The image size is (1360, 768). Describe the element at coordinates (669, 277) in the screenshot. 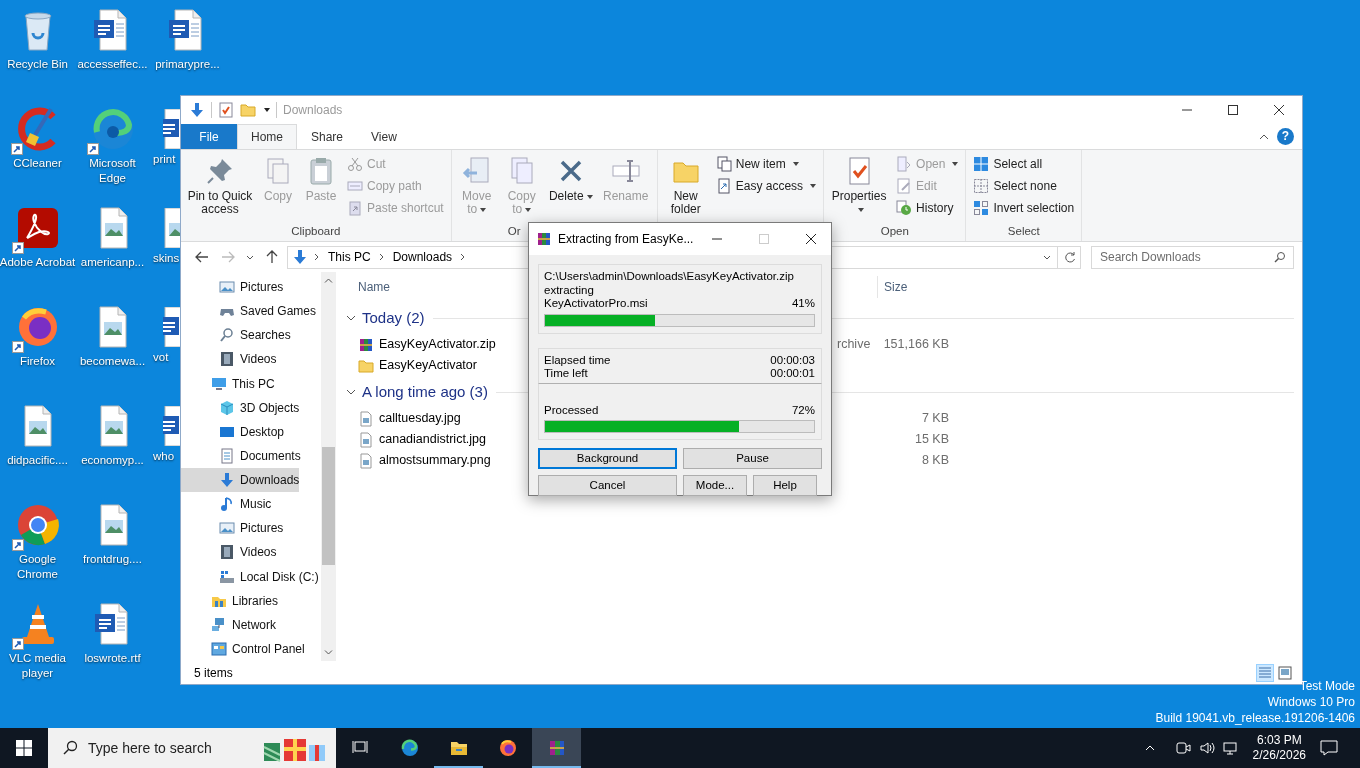

I see `archive-path: C:\Users\admin\Downloads\EasyKeyActivator.zip` at that location.